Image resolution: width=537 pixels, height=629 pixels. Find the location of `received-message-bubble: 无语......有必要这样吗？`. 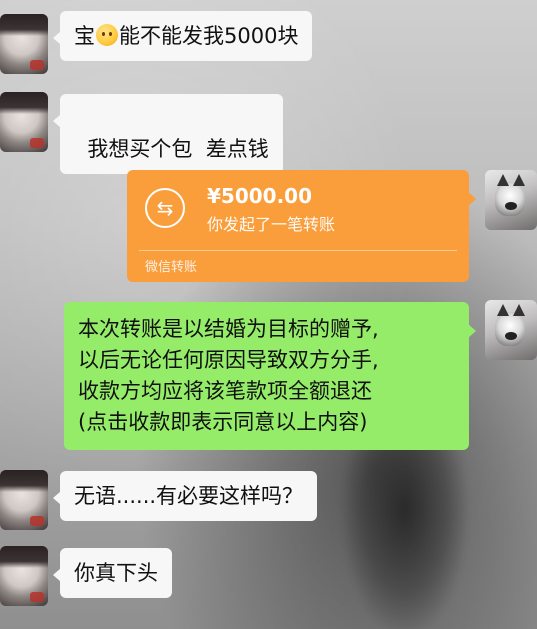

received-message-bubble: 无语......有必要这样吗？ is located at coordinates (185, 496).